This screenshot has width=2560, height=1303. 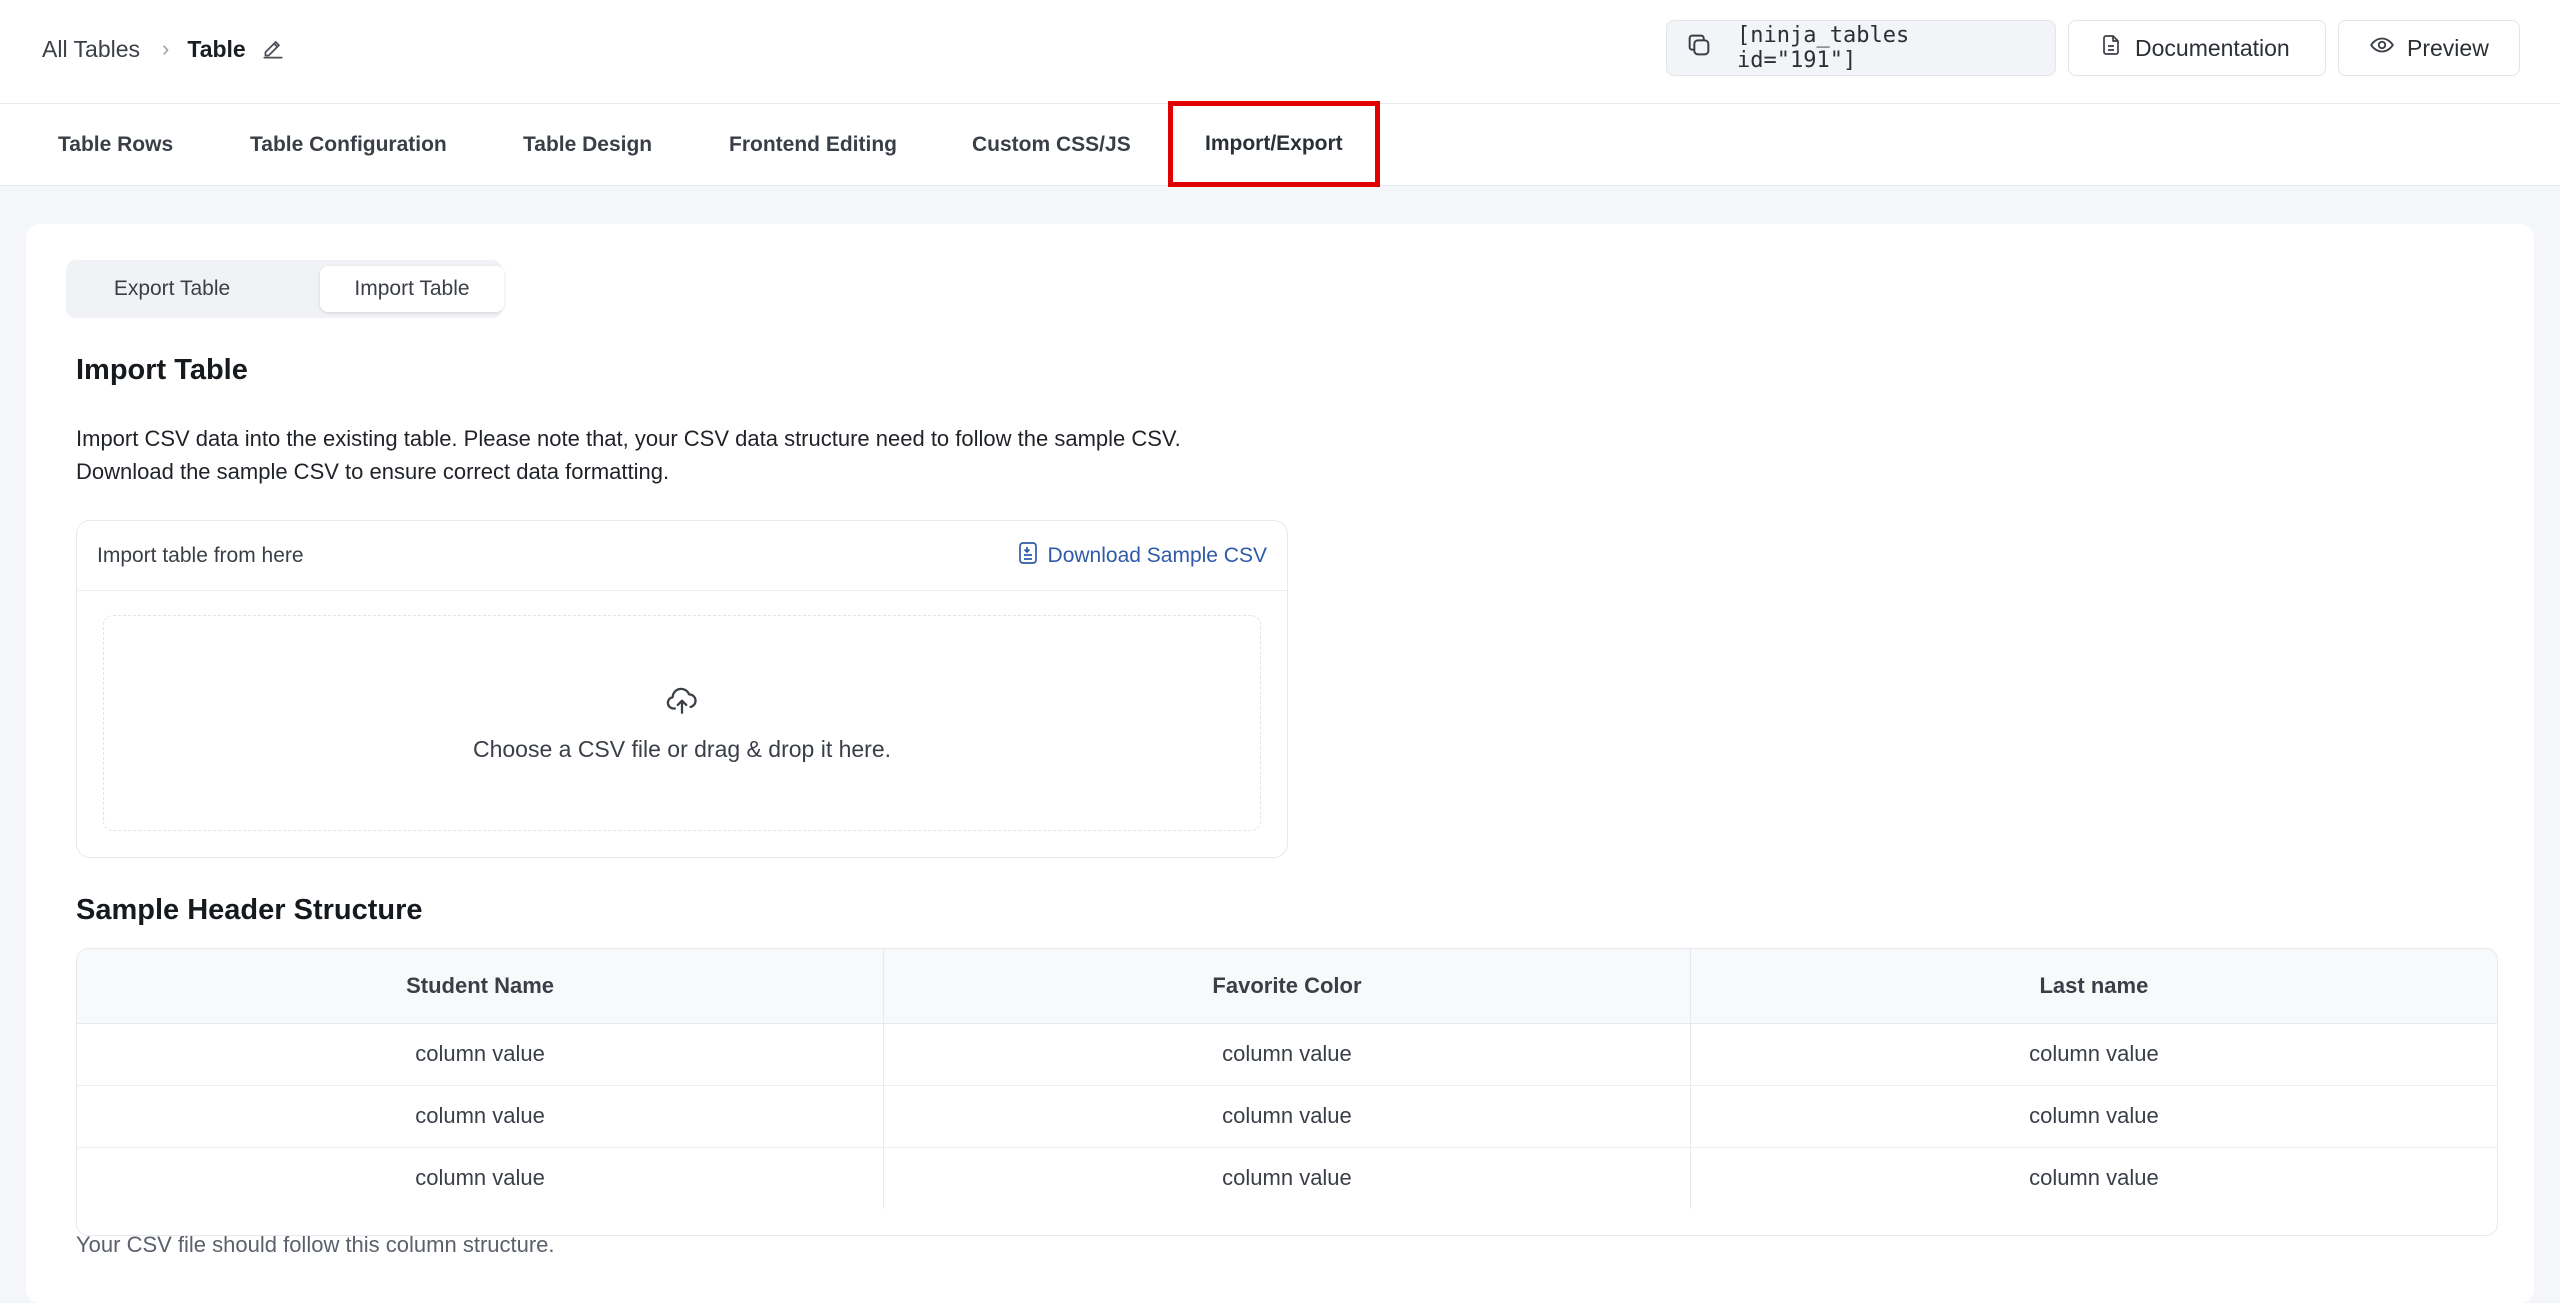 What do you see at coordinates (1028, 556) in the screenshot?
I see `file-icon` at bounding box center [1028, 556].